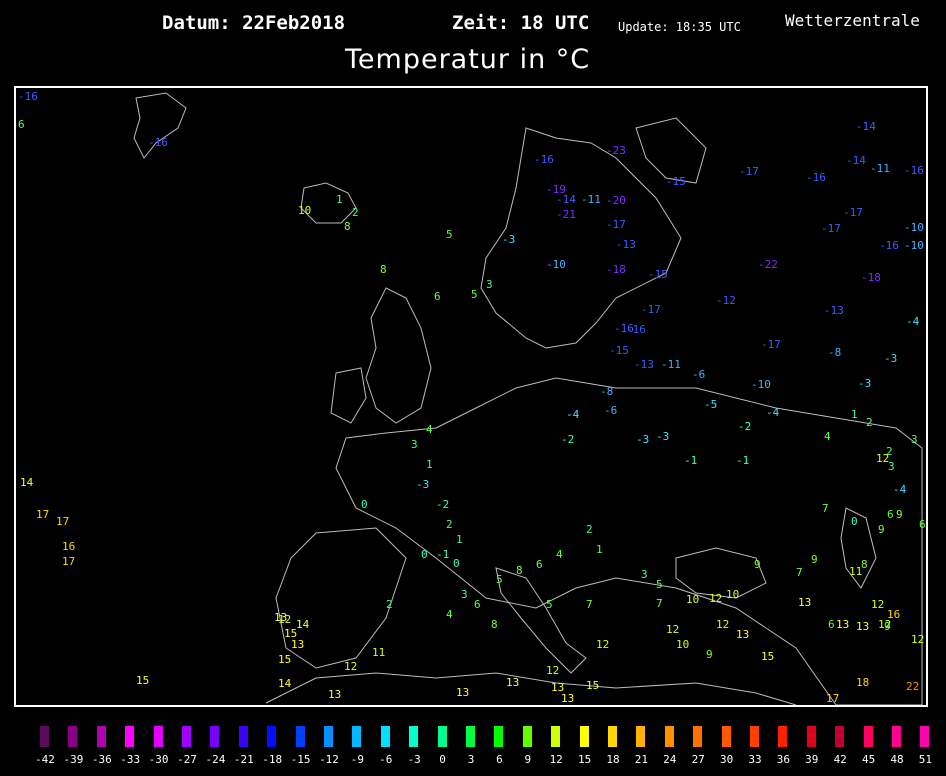  Describe the element at coordinates (610, 410) in the screenshot. I see `station-temperature: -6` at that location.